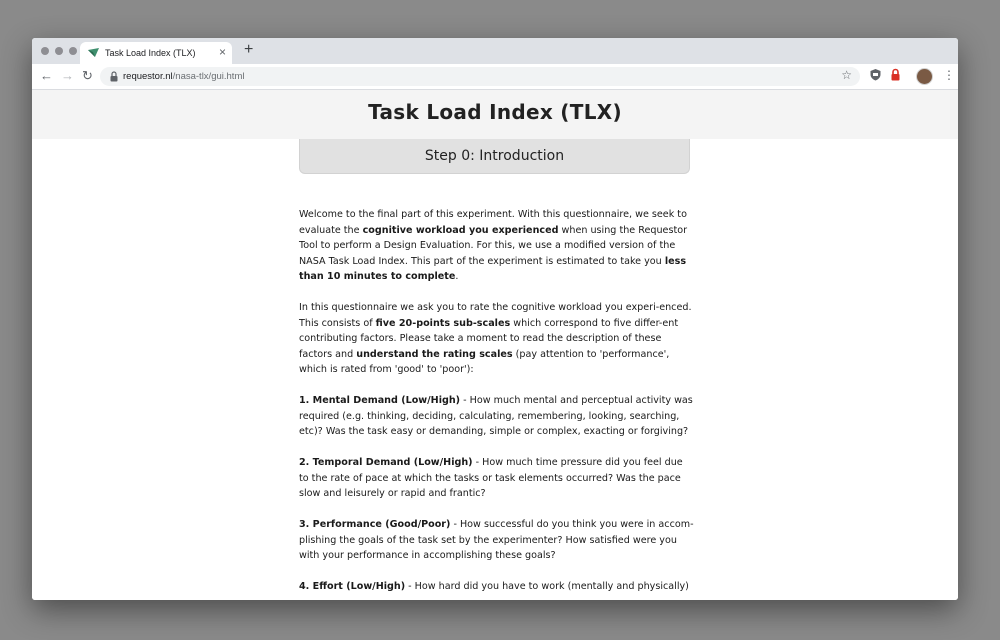  I want to click on emphasis-text: cognitive workload you experienced, so click(460, 230).